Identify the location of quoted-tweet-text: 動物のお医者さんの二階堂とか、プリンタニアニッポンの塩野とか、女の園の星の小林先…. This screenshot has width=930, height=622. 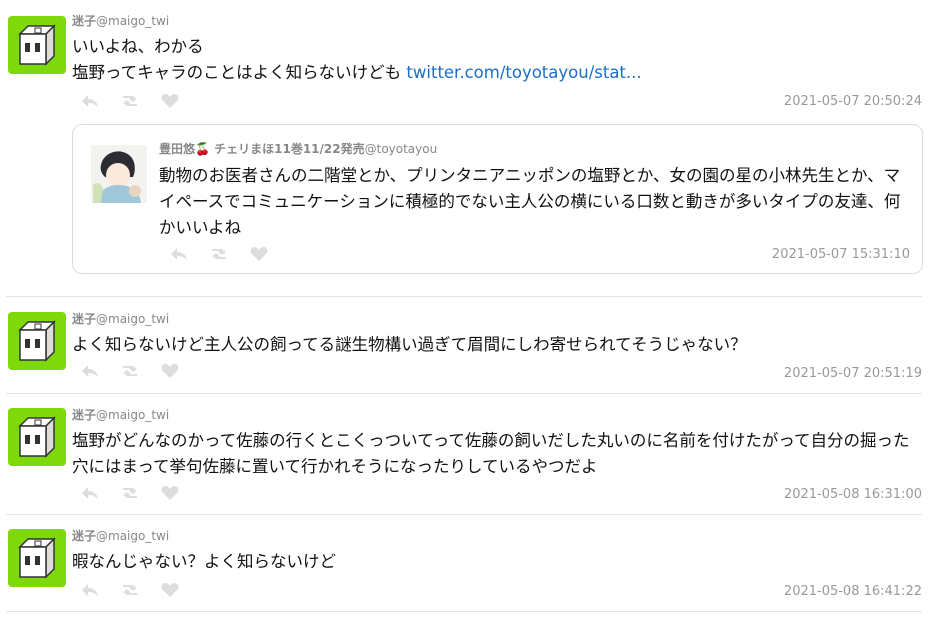
(530, 201).